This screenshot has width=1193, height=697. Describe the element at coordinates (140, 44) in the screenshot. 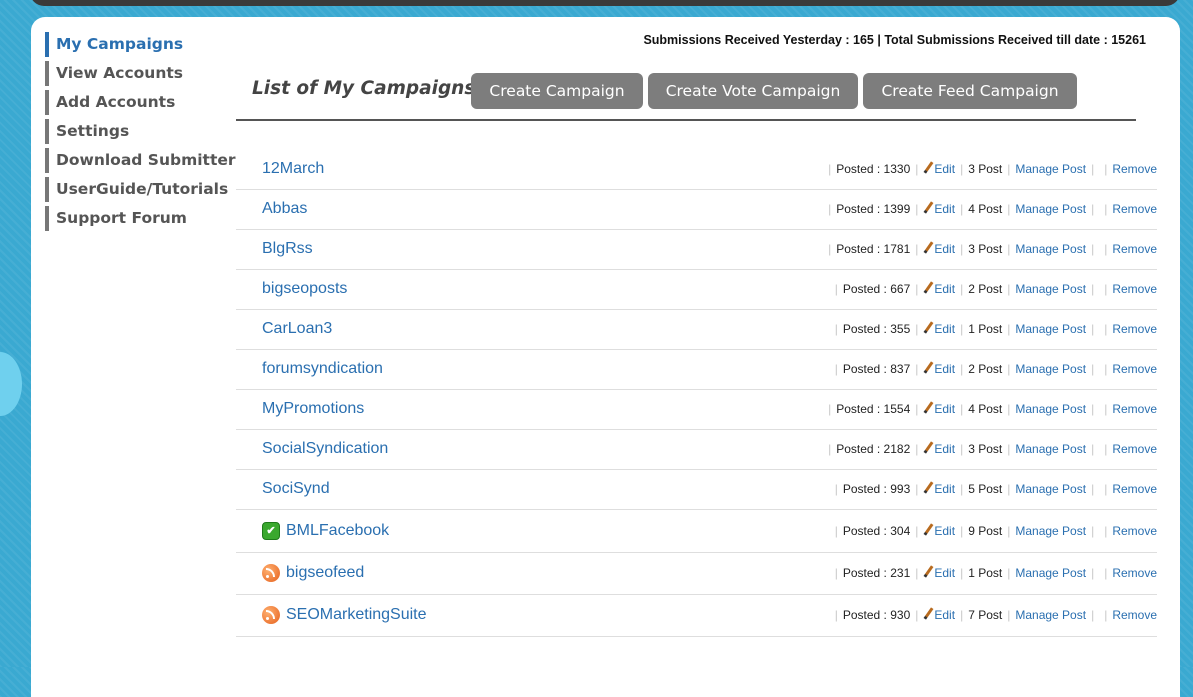

I see `sidebar-item-my-campaigns: My Campaigns` at that location.